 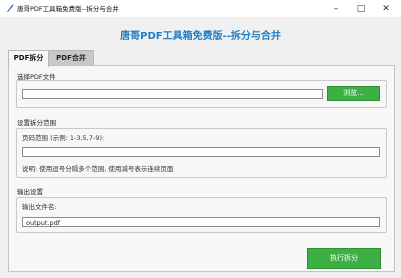 What do you see at coordinates (28, 58) in the screenshot?
I see `tab-pdf-split: PDF拆分` at bounding box center [28, 58].